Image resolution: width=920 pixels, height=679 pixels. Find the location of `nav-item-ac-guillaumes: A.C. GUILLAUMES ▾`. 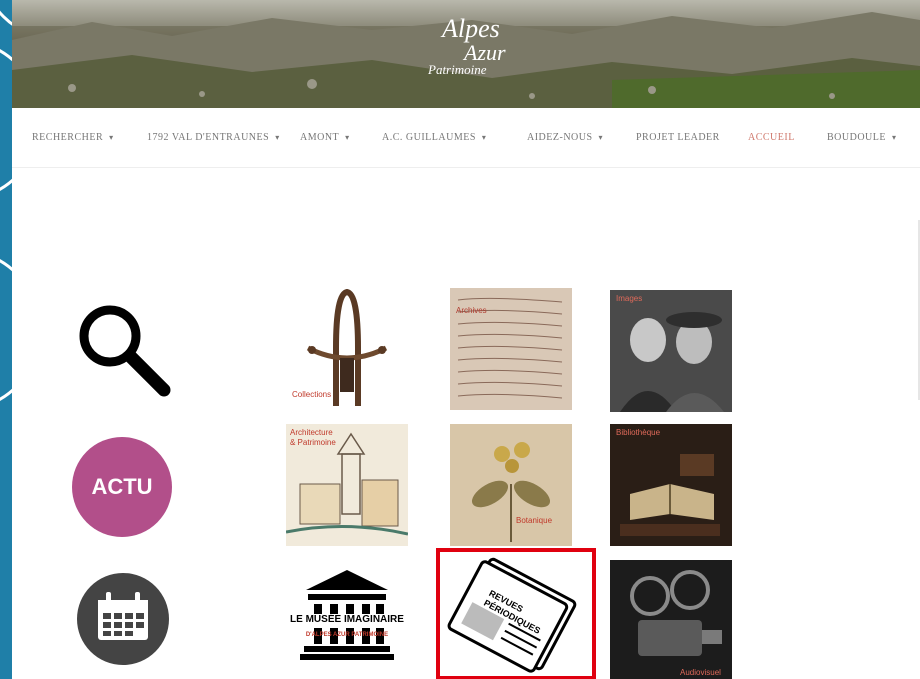

nav-item-ac-guillaumes: A.C. GUILLAUMES ▾ is located at coordinates (434, 137).